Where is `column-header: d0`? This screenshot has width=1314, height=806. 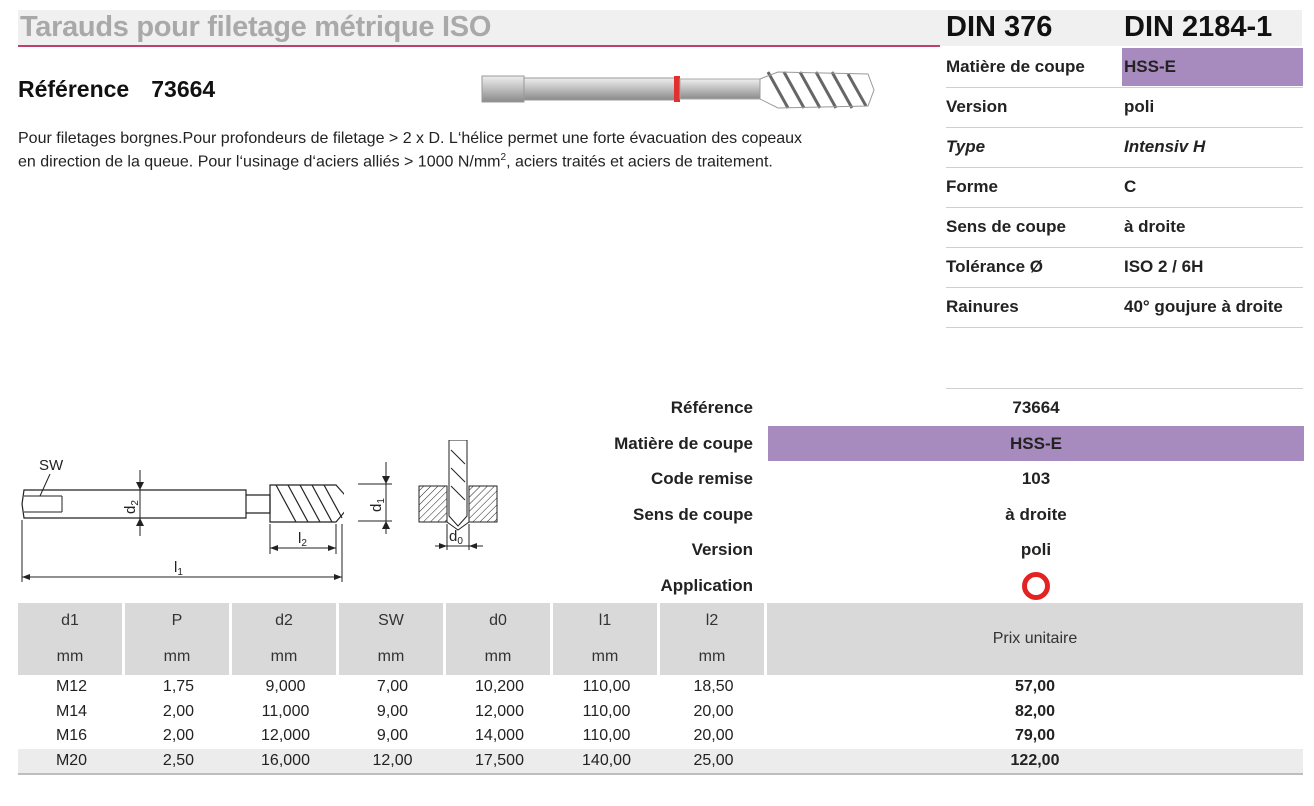
column-header: d0 is located at coordinates (499, 621).